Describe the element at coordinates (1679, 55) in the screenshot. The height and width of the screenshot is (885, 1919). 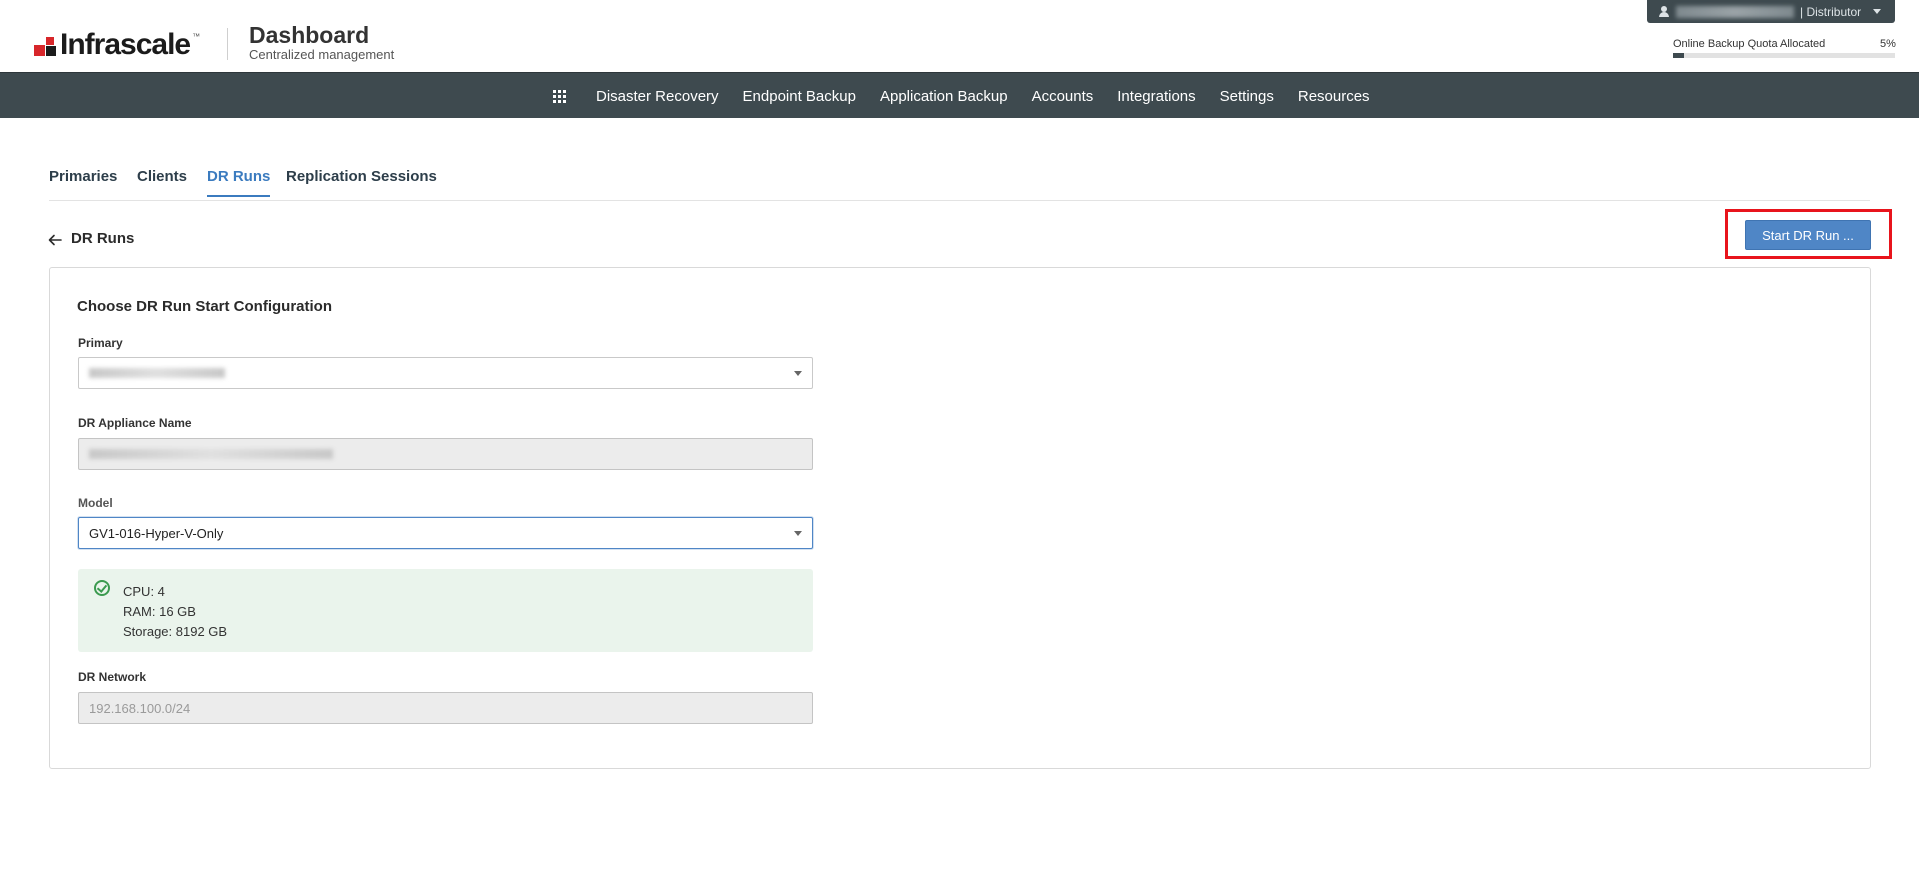
I see `quota-progress-fill` at that location.